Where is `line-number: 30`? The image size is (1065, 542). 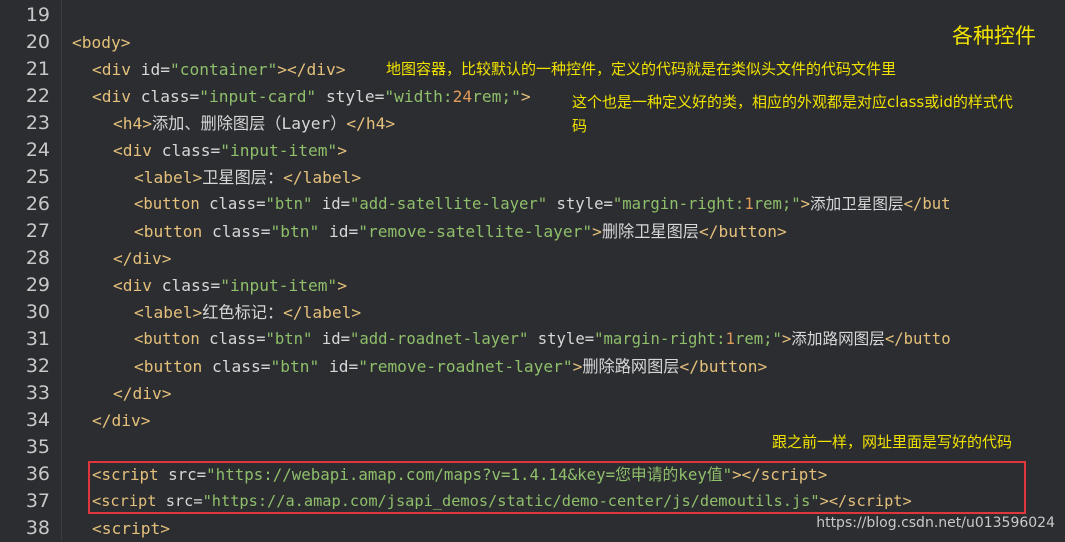 line-number: 30 is located at coordinates (37, 312).